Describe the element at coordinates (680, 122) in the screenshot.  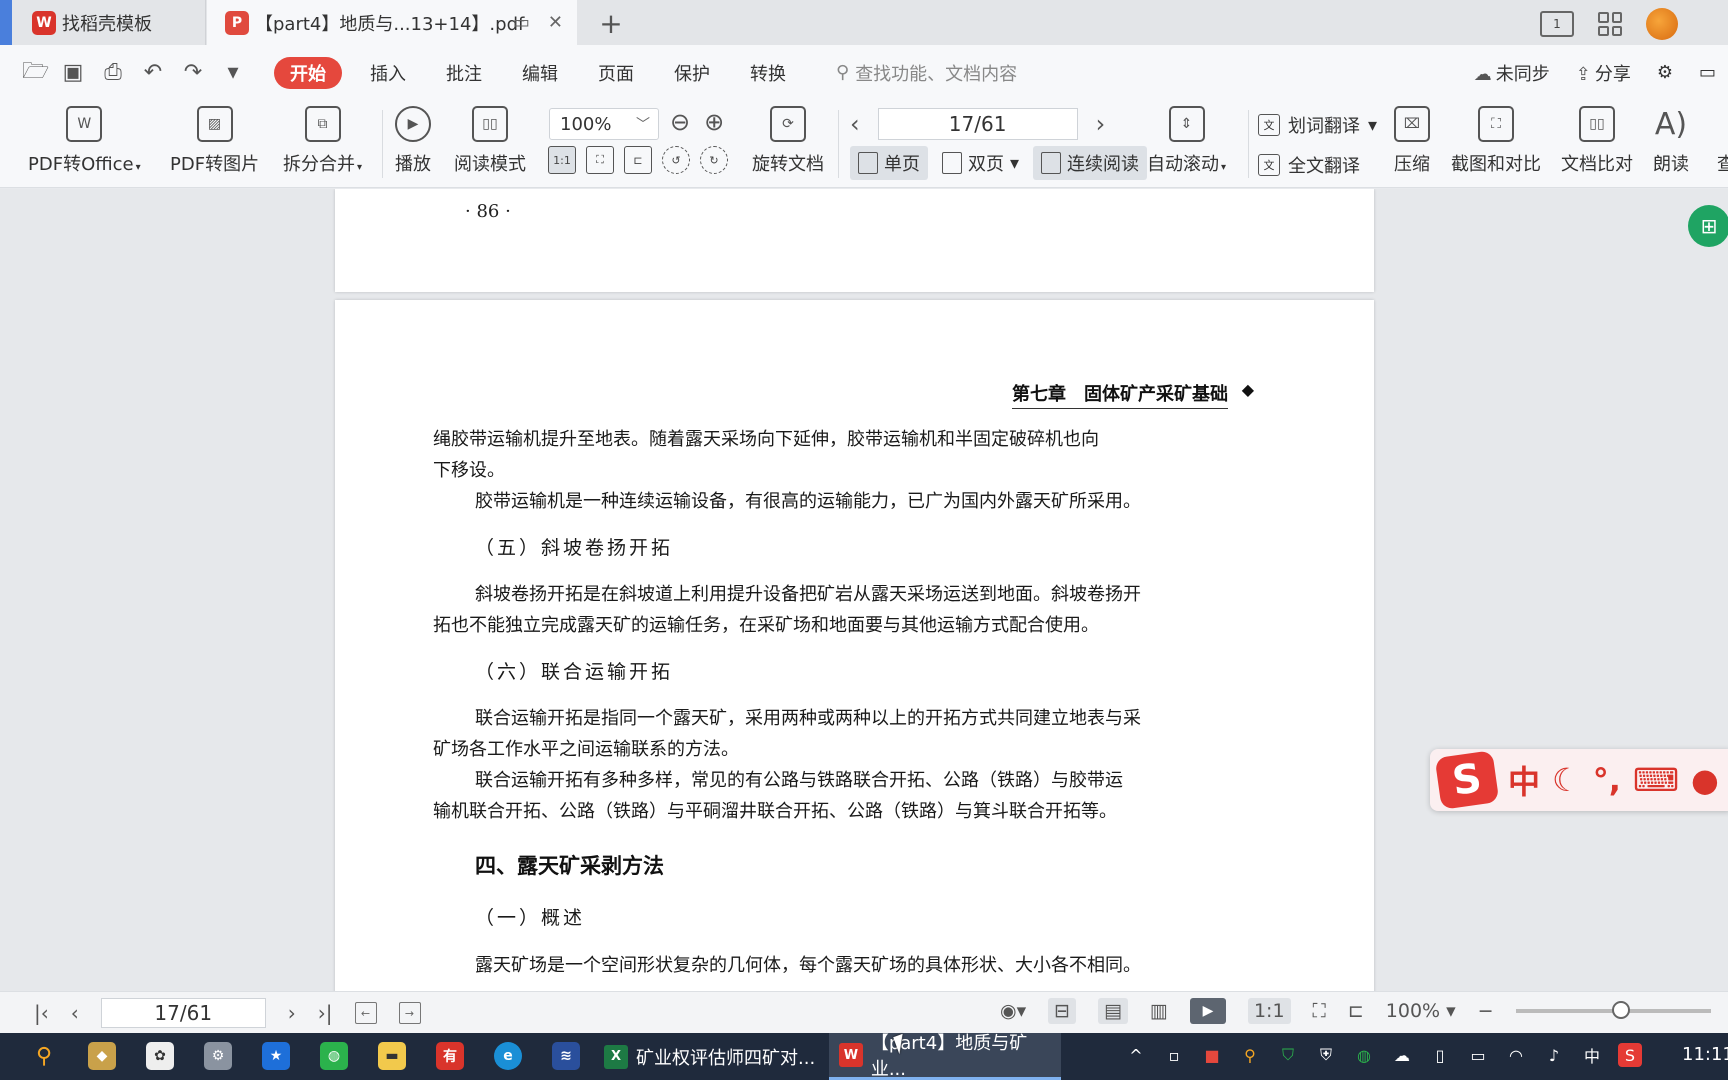
I see `zoom-out-icon: ⊖` at that location.